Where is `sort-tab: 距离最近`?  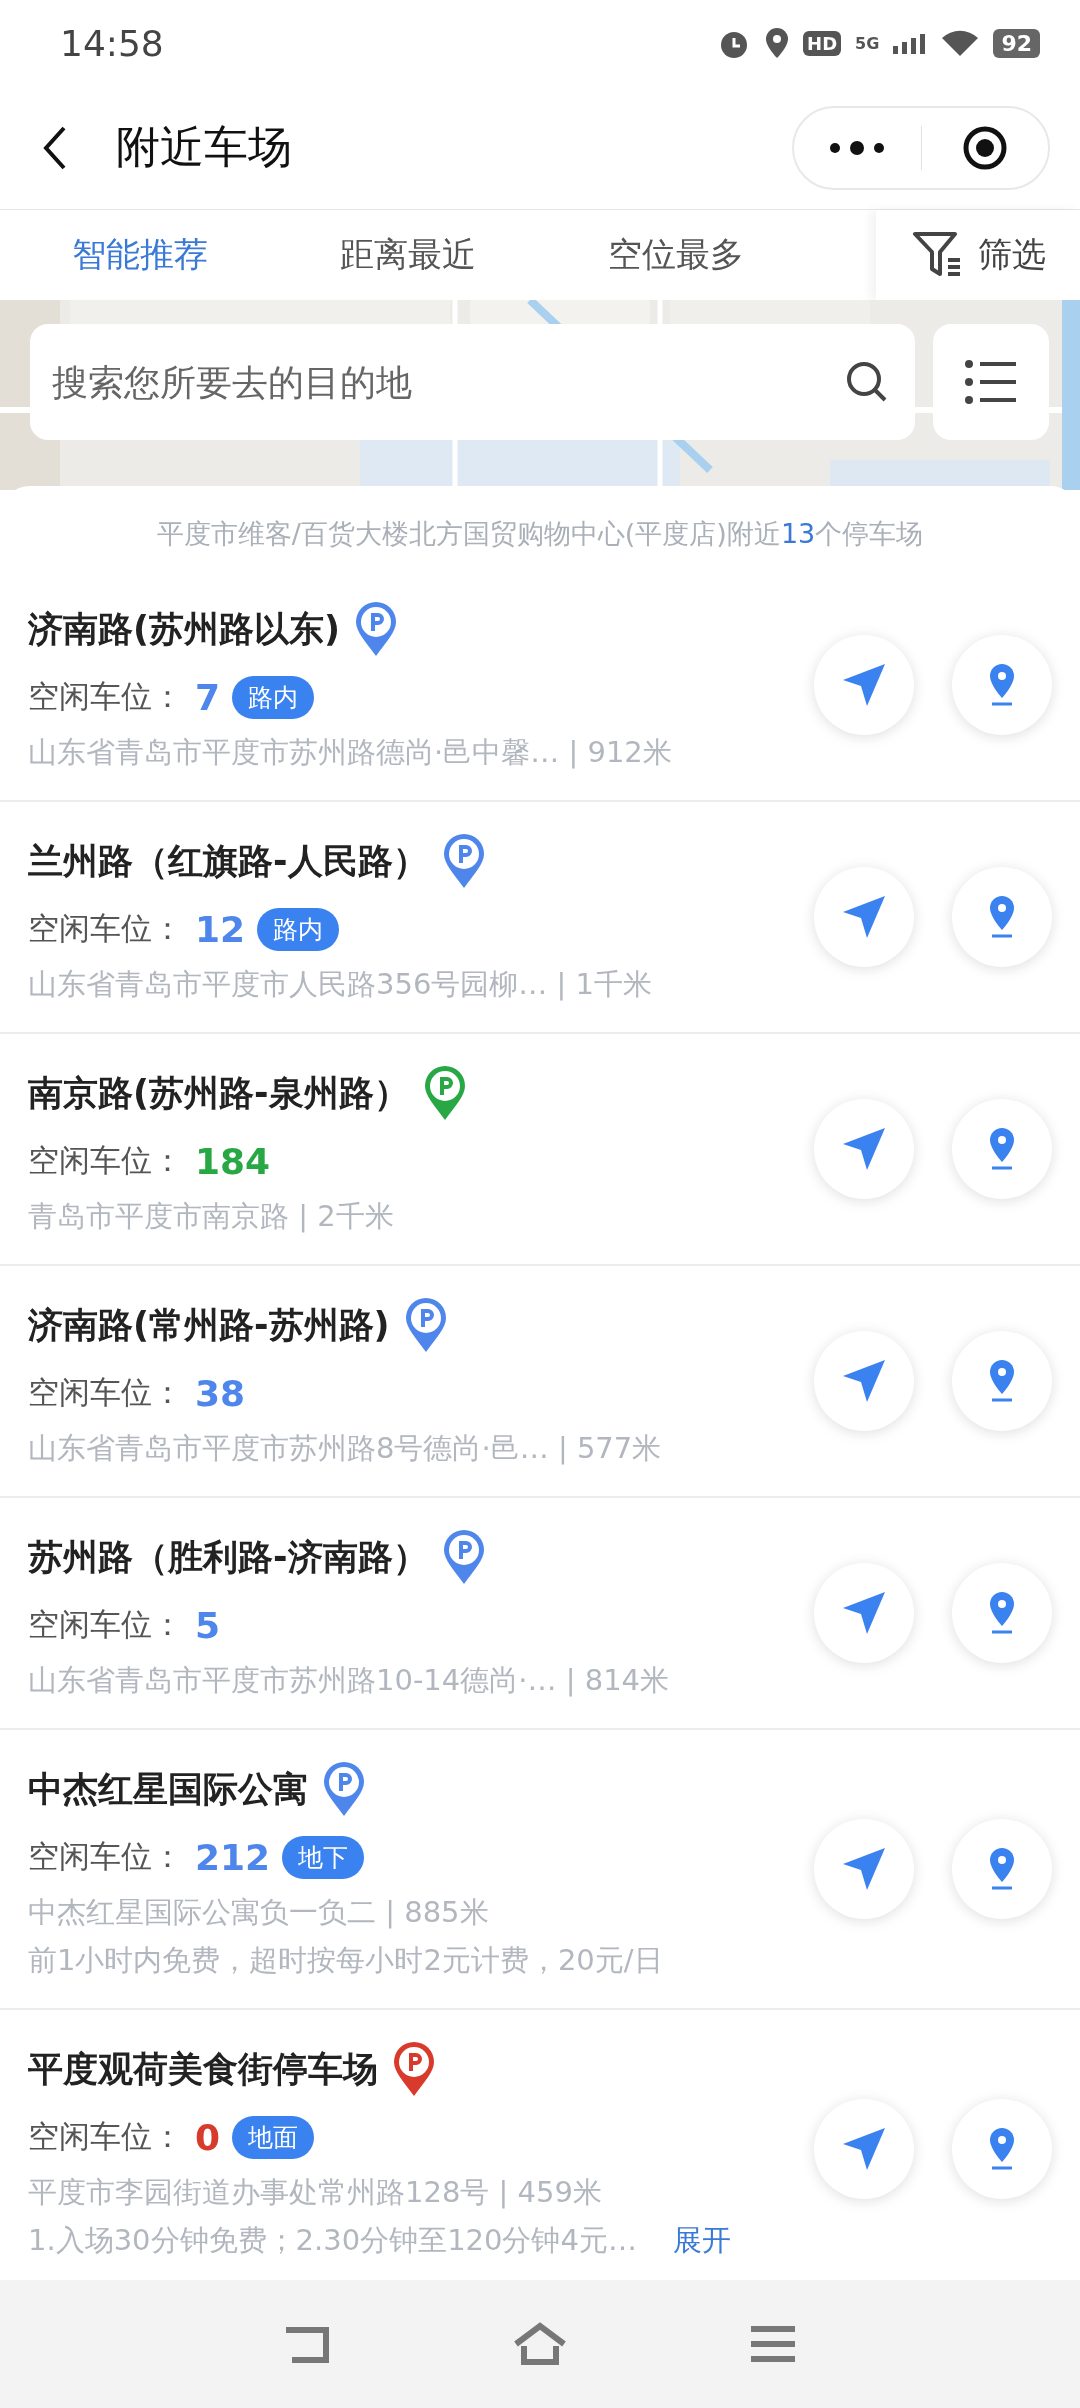 sort-tab: 距离最近 is located at coordinates (474, 255).